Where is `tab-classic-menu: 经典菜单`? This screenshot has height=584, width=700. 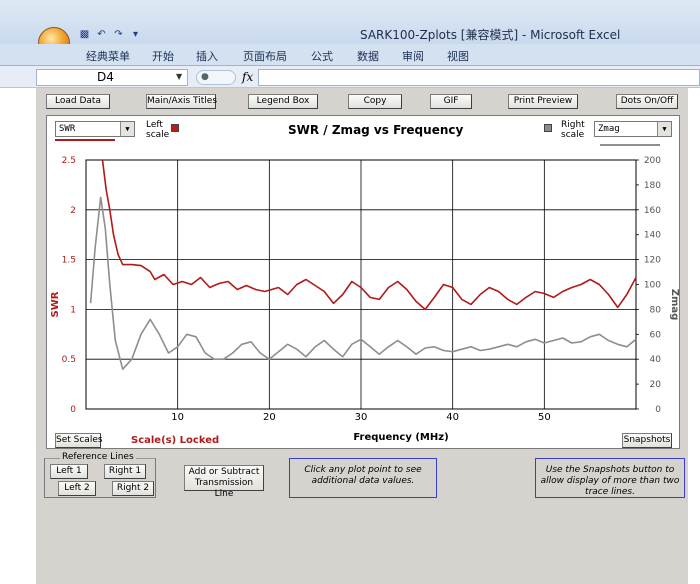 tab-classic-menu: 经典菜单 is located at coordinates (108, 56).